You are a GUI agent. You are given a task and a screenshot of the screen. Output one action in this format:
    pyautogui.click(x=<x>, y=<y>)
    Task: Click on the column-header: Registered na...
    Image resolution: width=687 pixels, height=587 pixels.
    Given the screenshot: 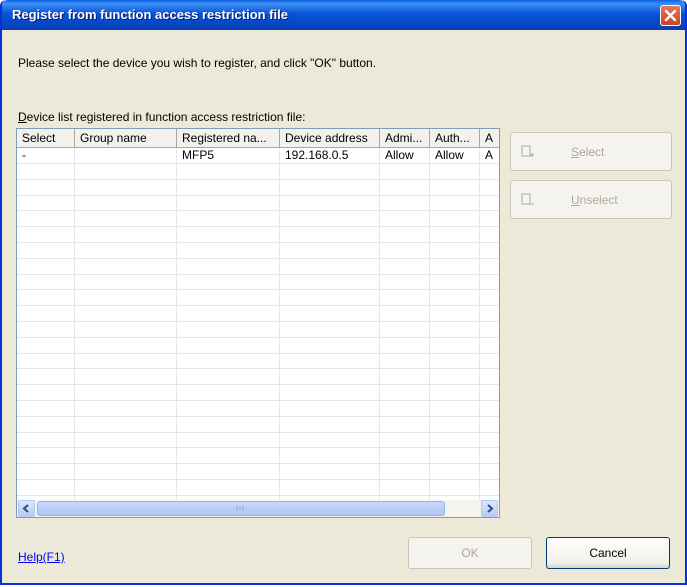 What is the action you would take?
    pyautogui.click(x=228, y=138)
    